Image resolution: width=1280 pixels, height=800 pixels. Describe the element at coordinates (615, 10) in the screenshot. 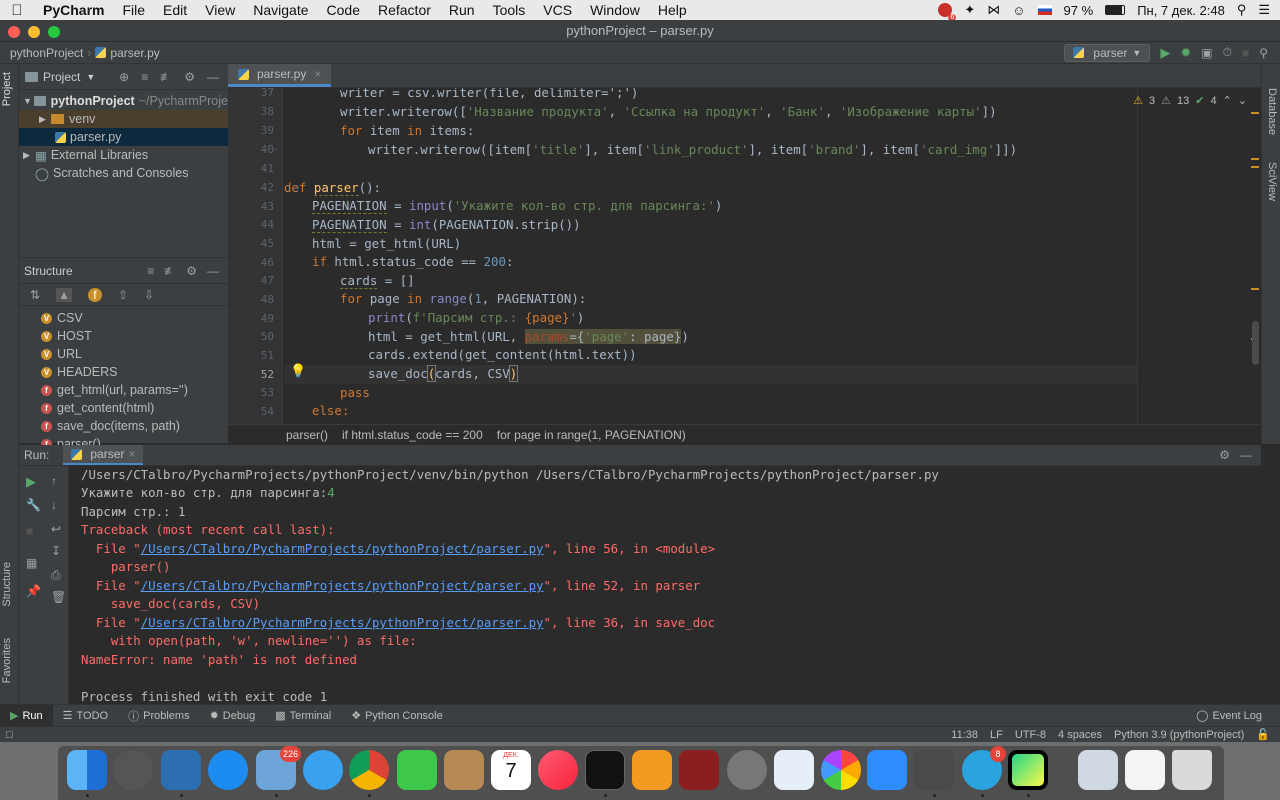

I see `menu-window: Window` at that location.